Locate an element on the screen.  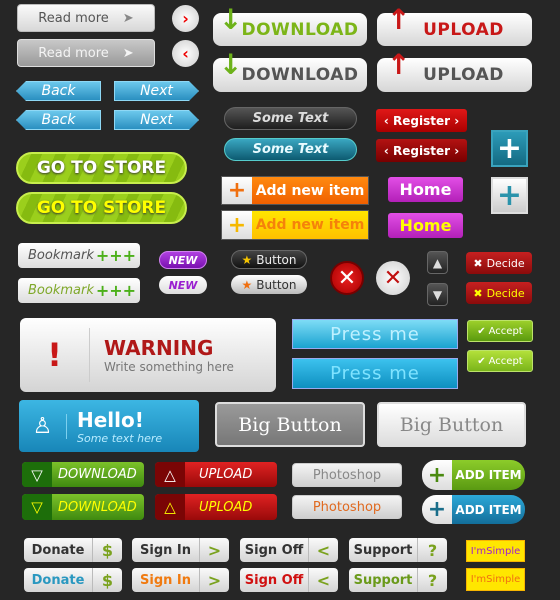
label: ADD ITEM is located at coordinates (488, 475).